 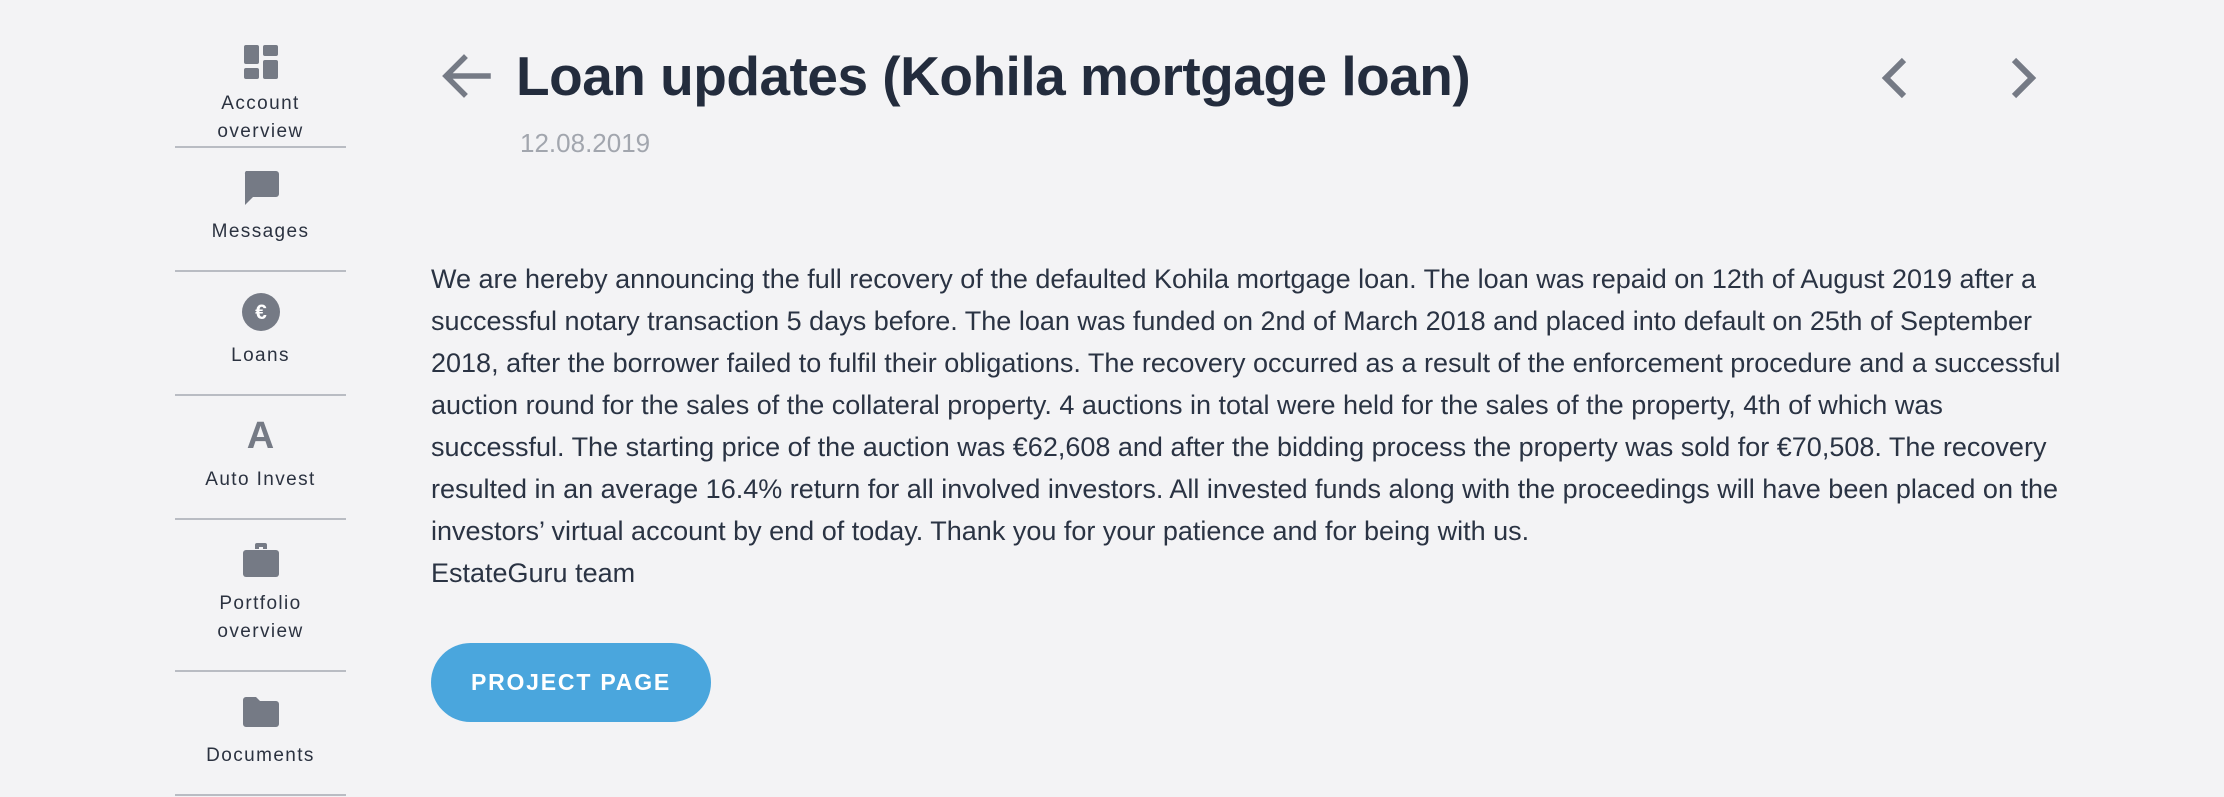 What do you see at coordinates (260, 334) in the screenshot?
I see `sidebar-item-loans: € Loans` at bounding box center [260, 334].